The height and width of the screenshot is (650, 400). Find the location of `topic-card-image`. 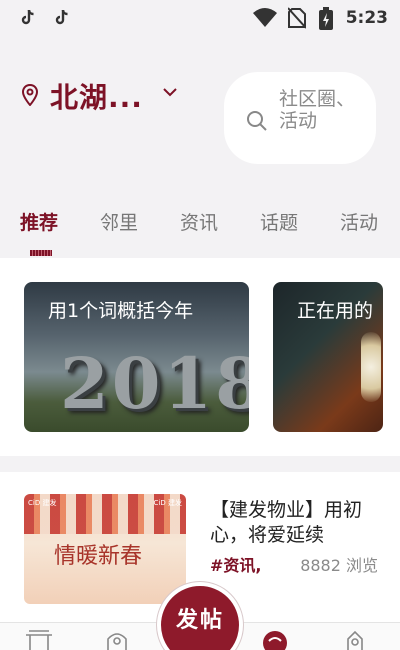

topic-card-image is located at coordinates (371, 367).